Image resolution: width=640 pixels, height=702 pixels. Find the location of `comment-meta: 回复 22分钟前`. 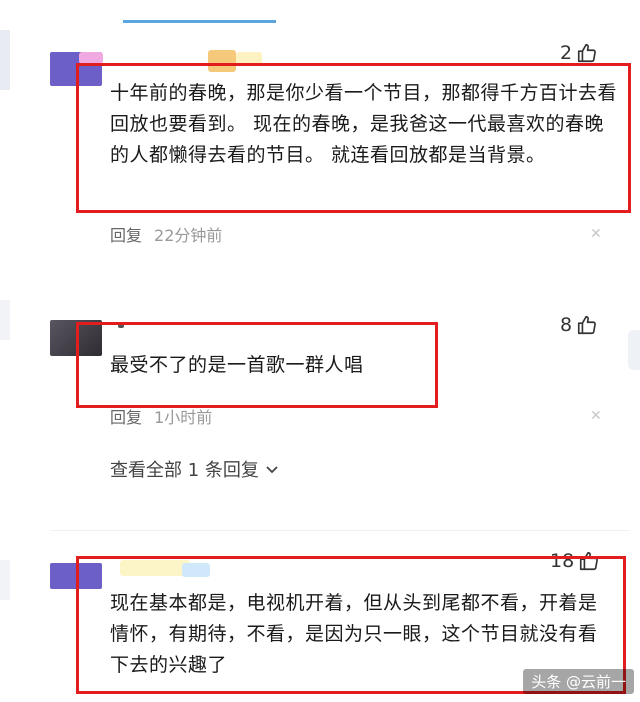

comment-meta: 回复 22分钟前 is located at coordinates (166, 234).